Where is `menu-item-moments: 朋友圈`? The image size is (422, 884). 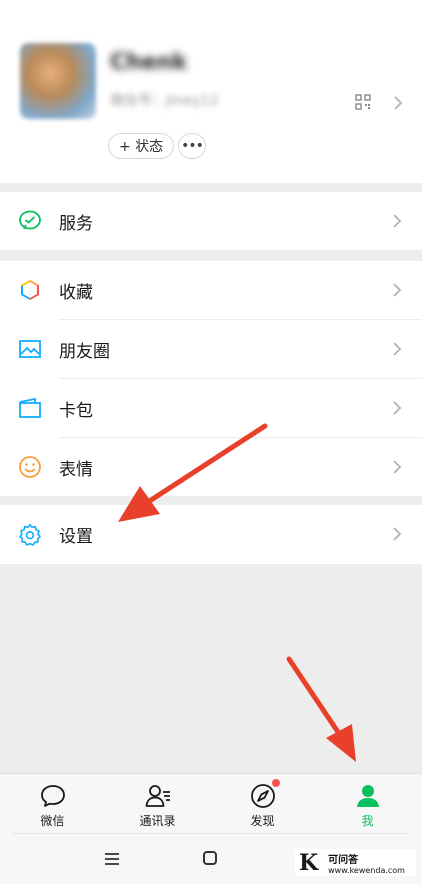 menu-item-moments: 朋友圈 is located at coordinates (211, 349).